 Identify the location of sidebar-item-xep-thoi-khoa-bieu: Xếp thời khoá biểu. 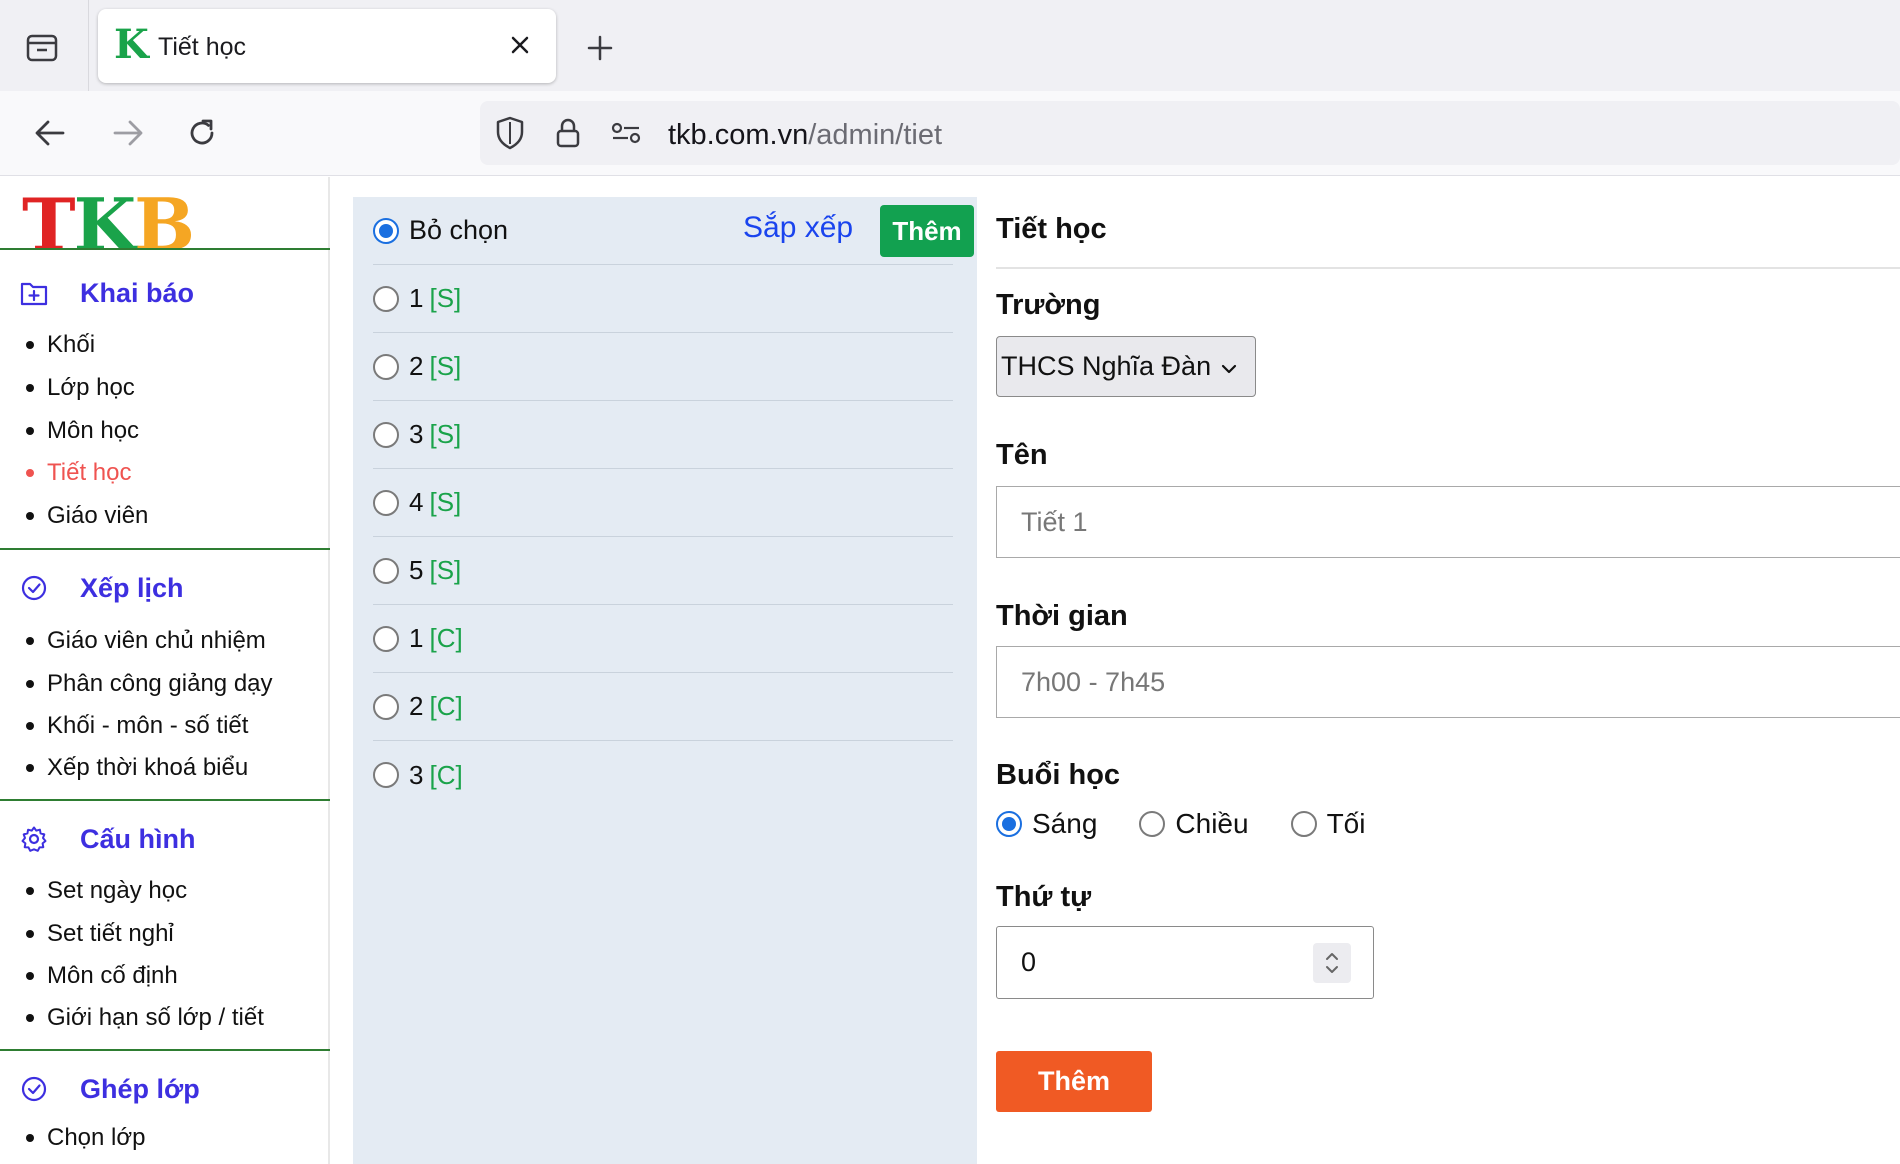
(137, 768).